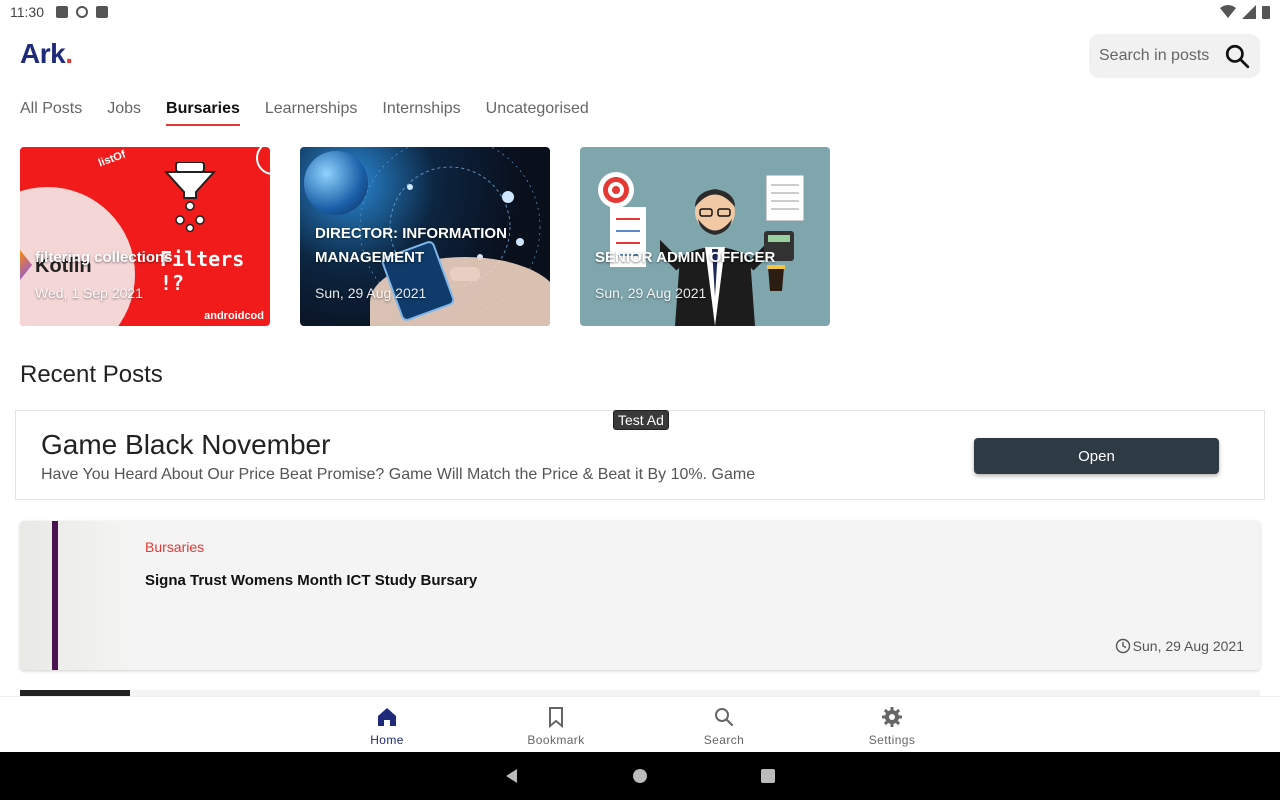  What do you see at coordinates (421, 112) in the screenshot?
I see `tab-internships: Internships` at bounding box center [421, 112].